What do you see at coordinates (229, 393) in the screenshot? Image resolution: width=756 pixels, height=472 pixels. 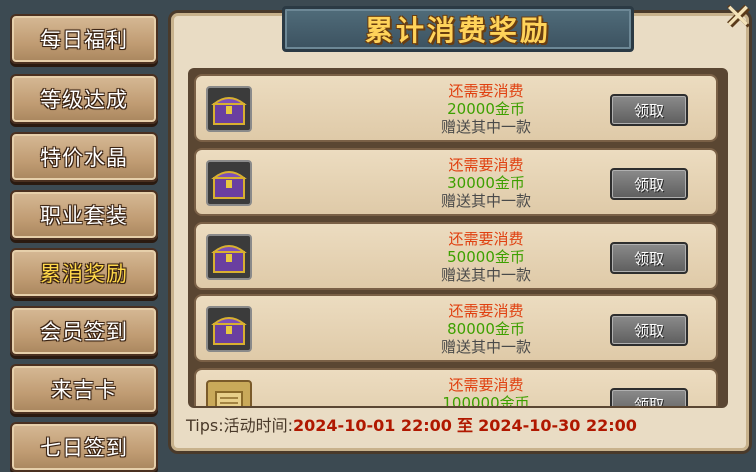 I see `scroll-icon` at bounding box center [229, 393].